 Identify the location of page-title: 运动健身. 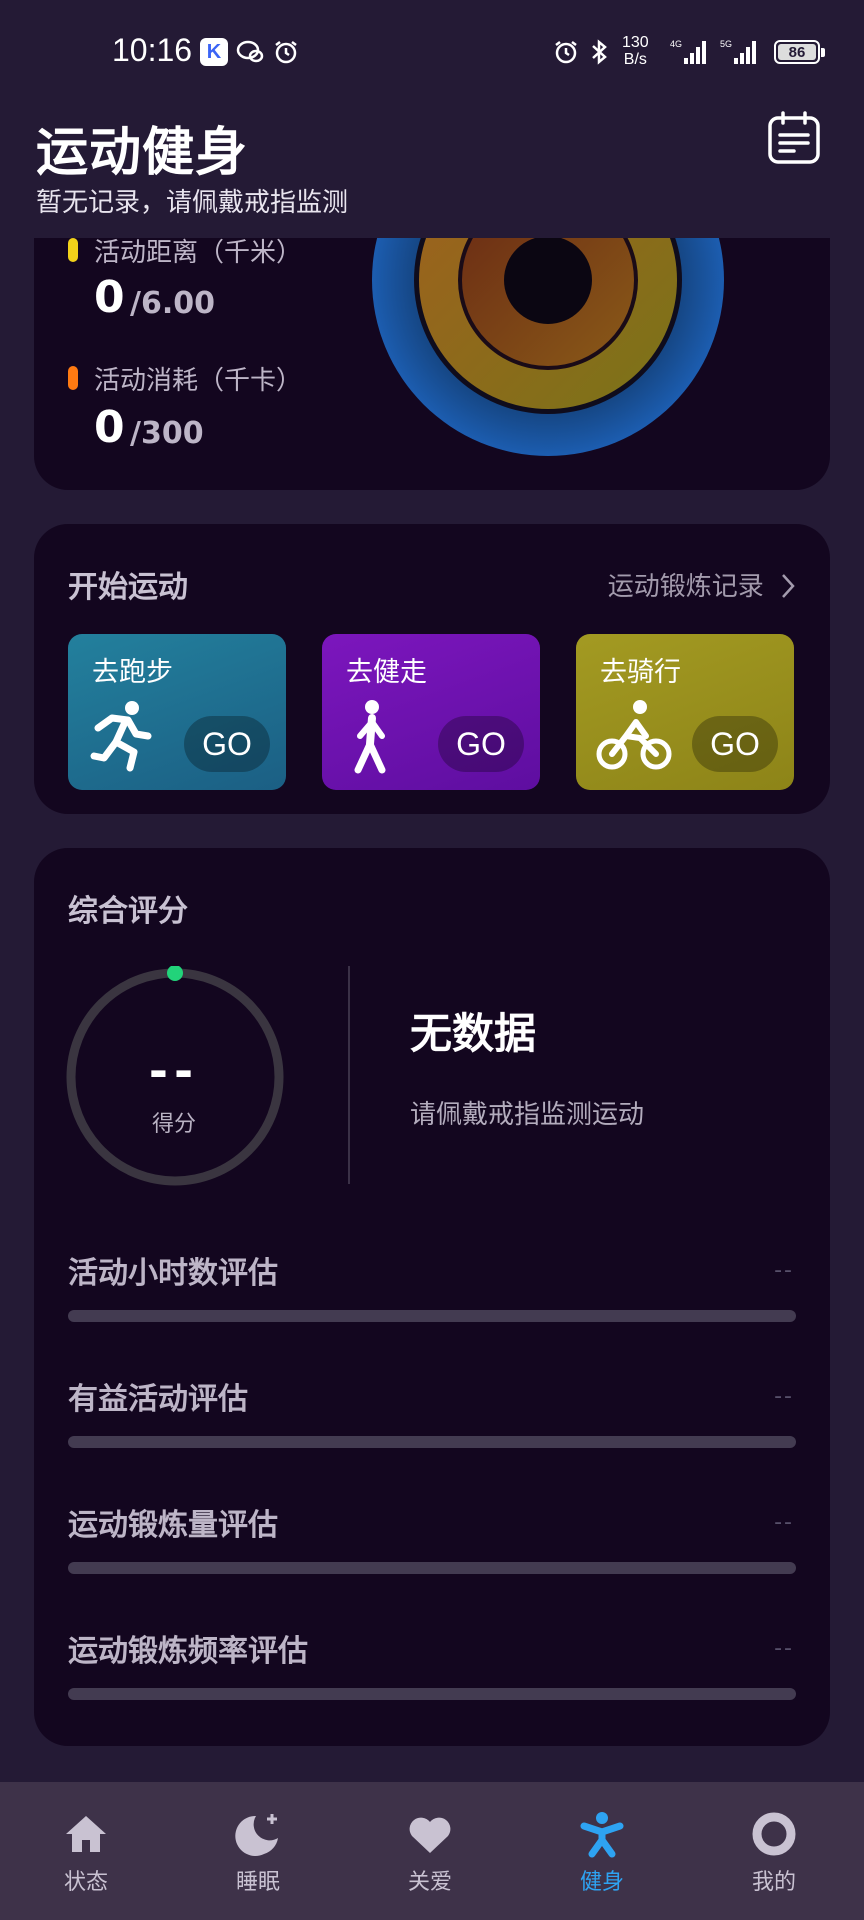
(142, 153).